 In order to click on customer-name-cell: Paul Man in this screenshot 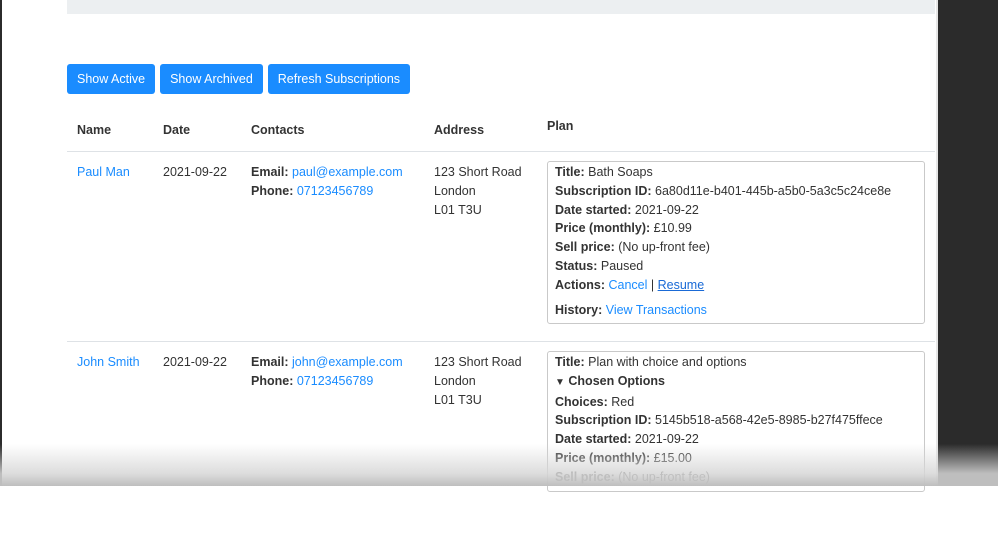, I will do `click(103, 172)`.